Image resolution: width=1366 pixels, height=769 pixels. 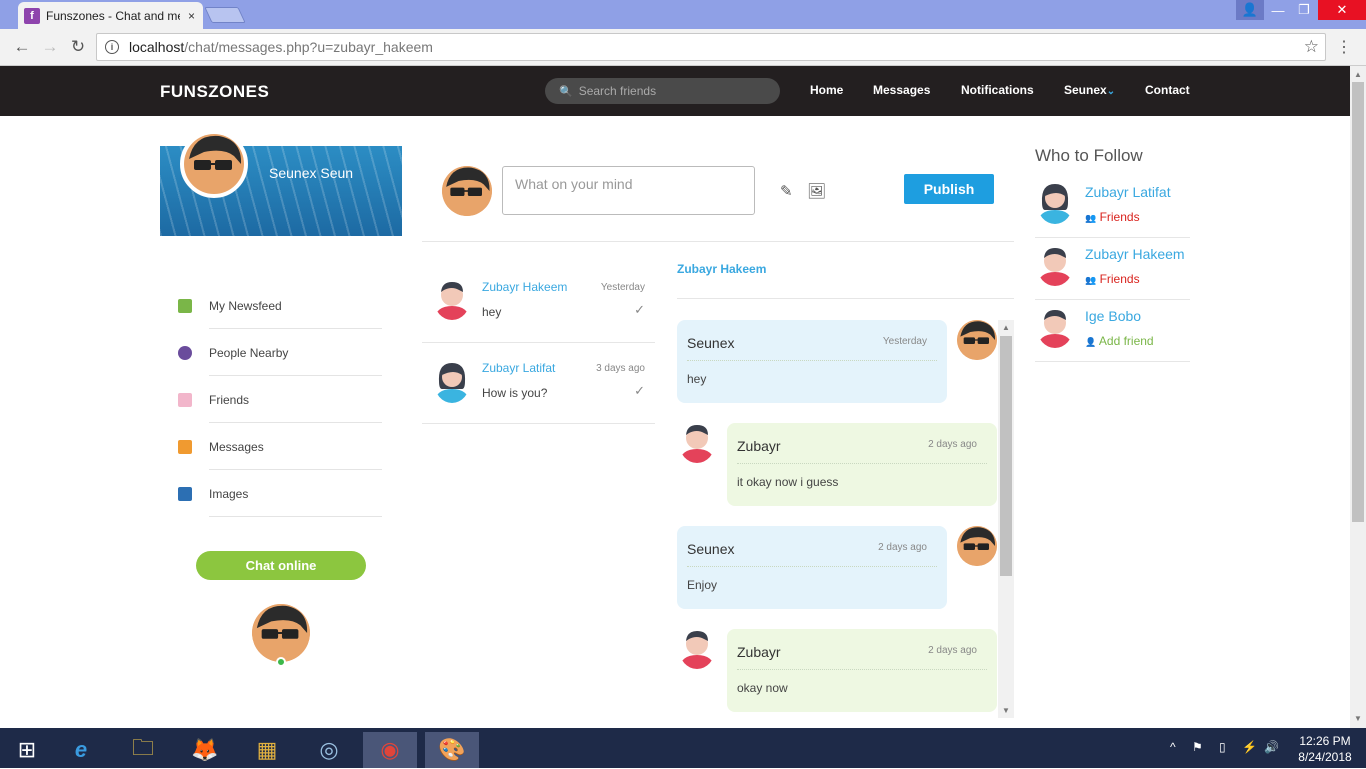 What do you see at coordinates (185, 493) in the screenshot?
I see `image-icon` at bounding box center [185, 493].